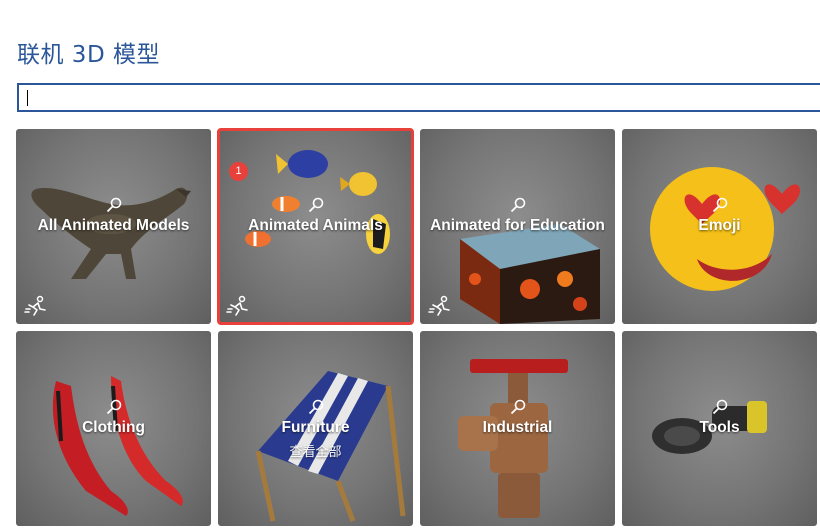 The width and height of the screenshot is (820, 530). I want to click on tile-label: Animated for Education, so click(517, 225).